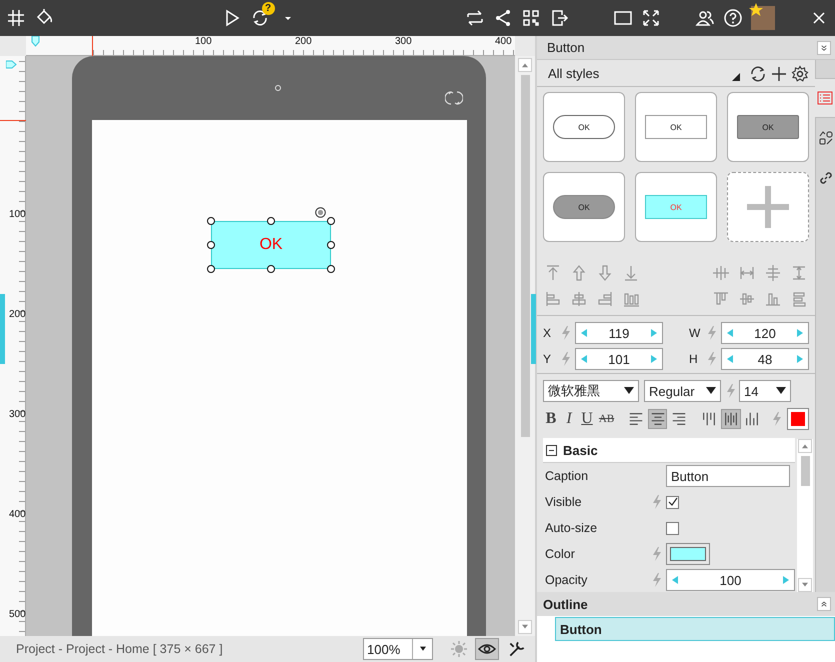 The height and width of the screenshot is (662, 835). Describe the element at coordinates (765, 333) in the screenshot. I see `number-spinner: 120` at that location.